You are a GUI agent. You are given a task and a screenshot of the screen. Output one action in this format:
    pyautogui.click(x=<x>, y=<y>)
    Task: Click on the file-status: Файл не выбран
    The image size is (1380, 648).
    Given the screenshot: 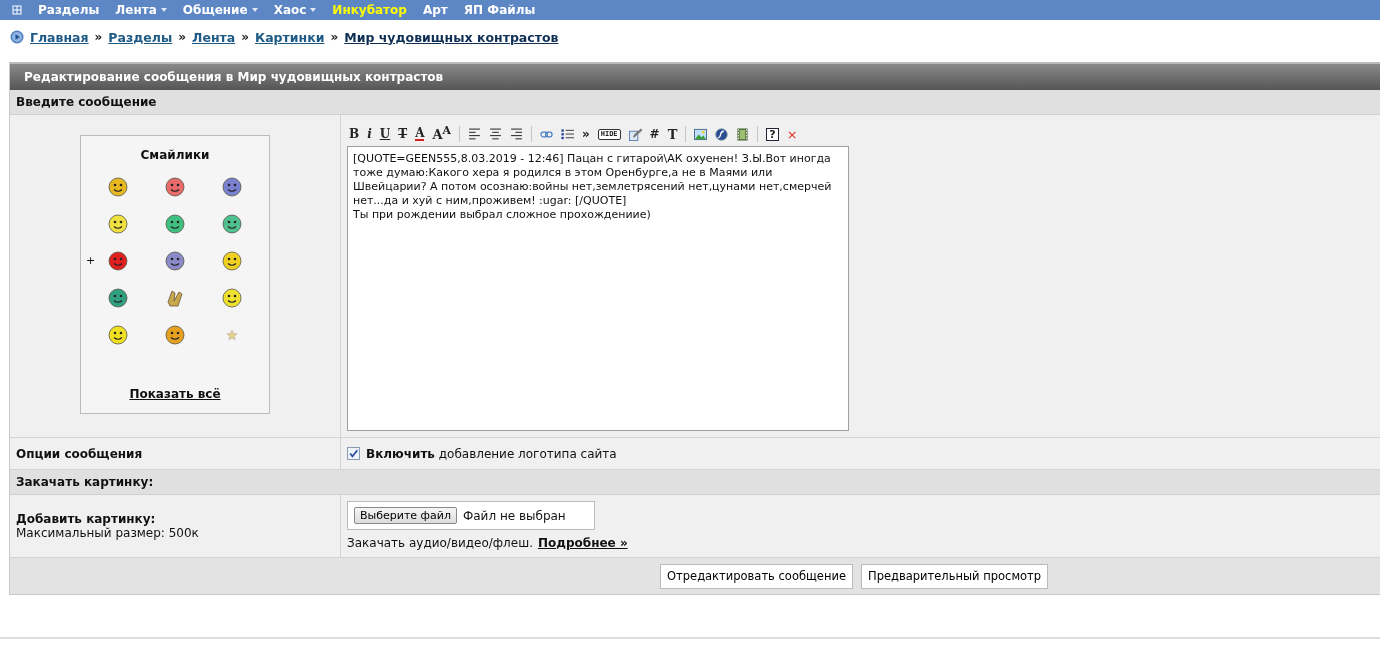 What is the action you would take?
    pyautogui.click(x=514, y=515)
    